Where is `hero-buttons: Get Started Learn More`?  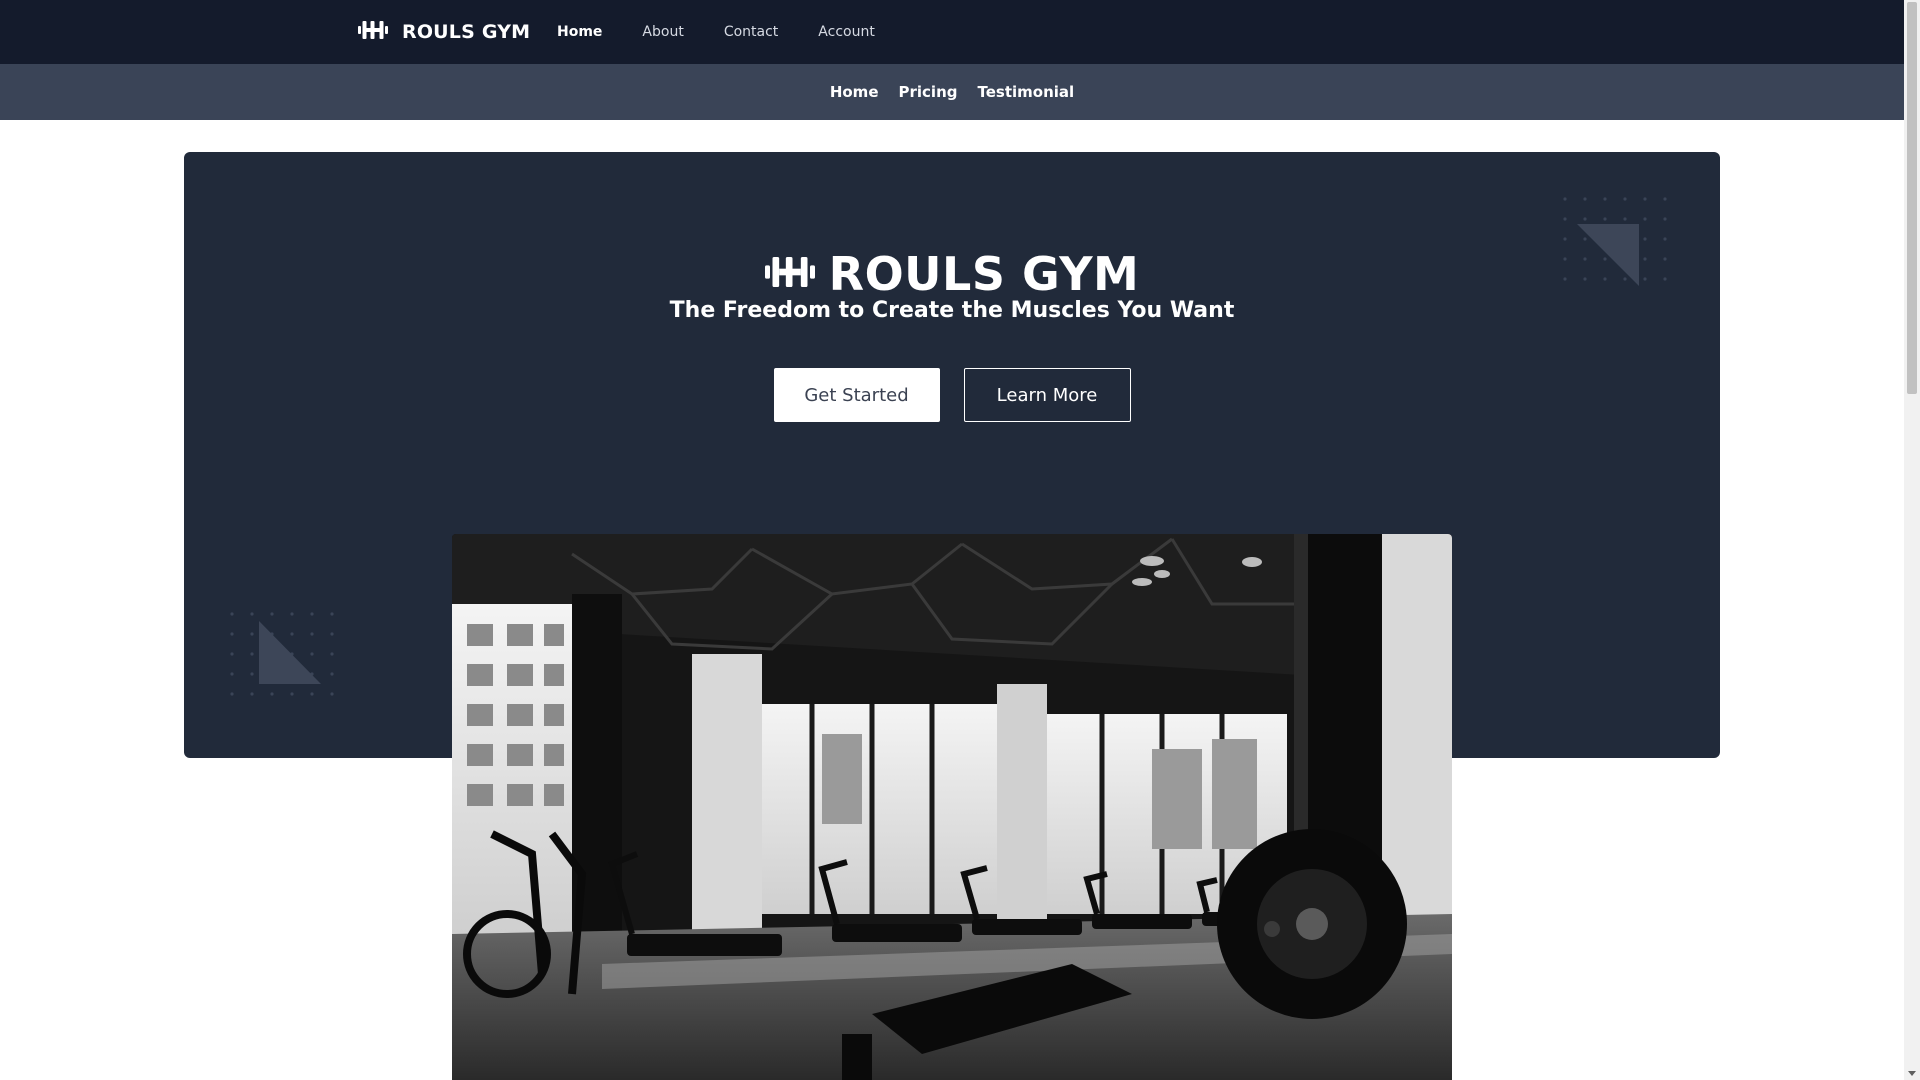 hero-buttons: Get Started Learn More is located at coordinates (952, 395).